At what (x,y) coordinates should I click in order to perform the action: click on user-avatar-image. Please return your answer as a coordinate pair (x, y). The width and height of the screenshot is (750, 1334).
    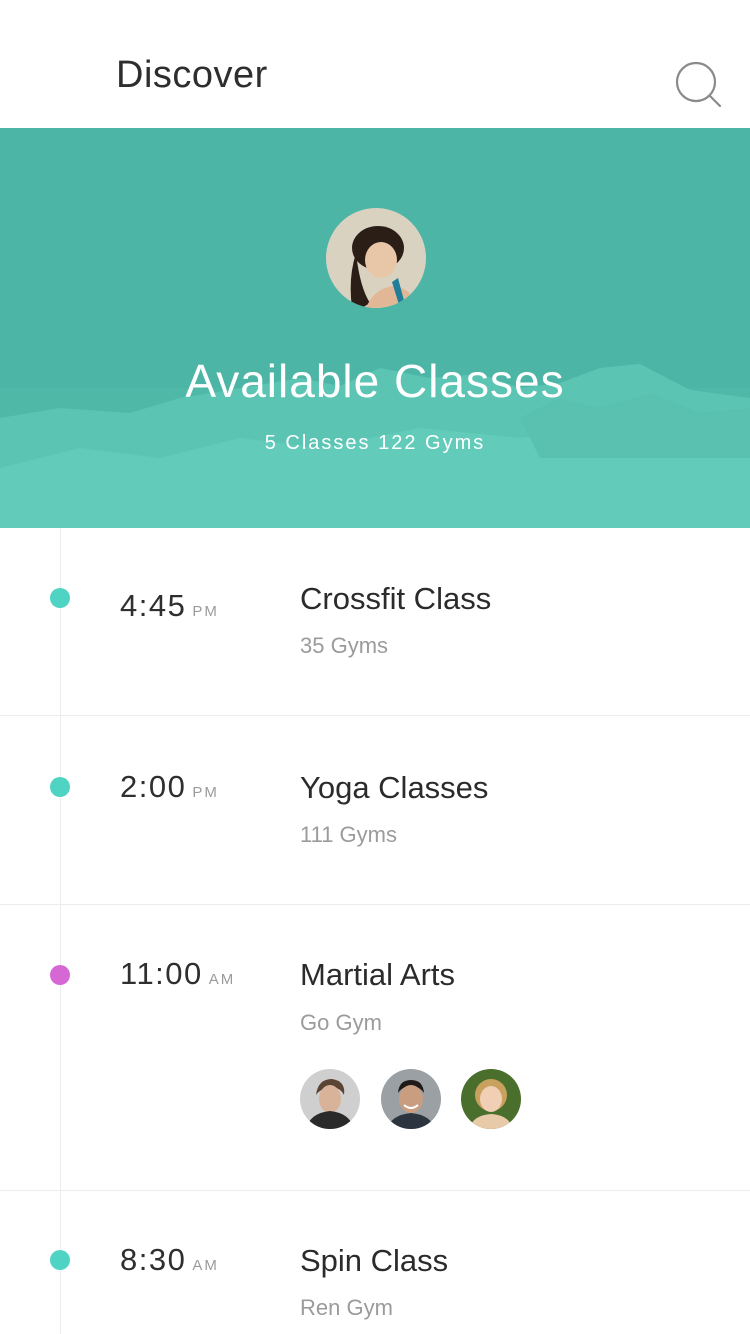
    Looking at the image, I should click on (376, 258).